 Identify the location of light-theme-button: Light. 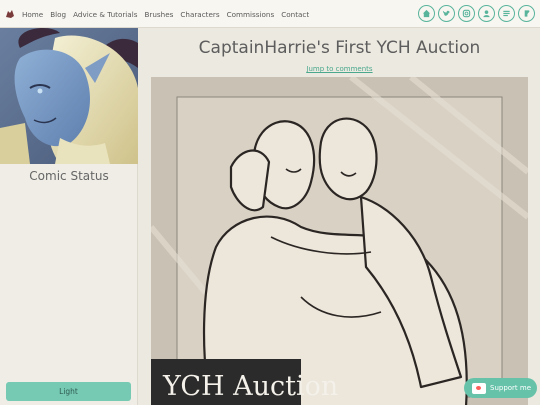
(68, 391).